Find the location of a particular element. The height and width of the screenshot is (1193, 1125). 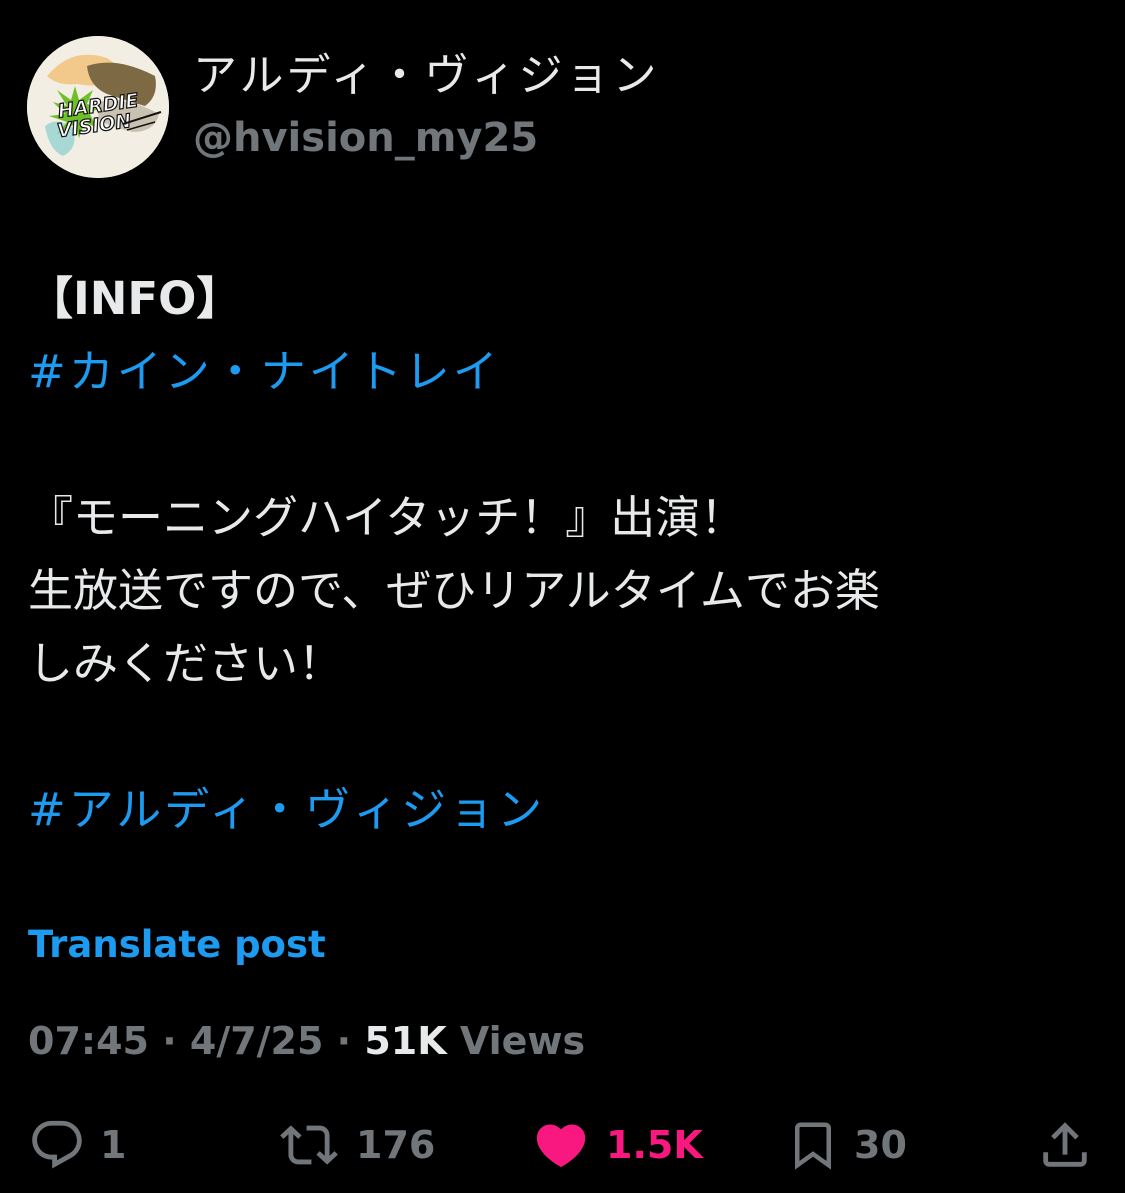

heart-icon is located at coordinates (561, 1146).